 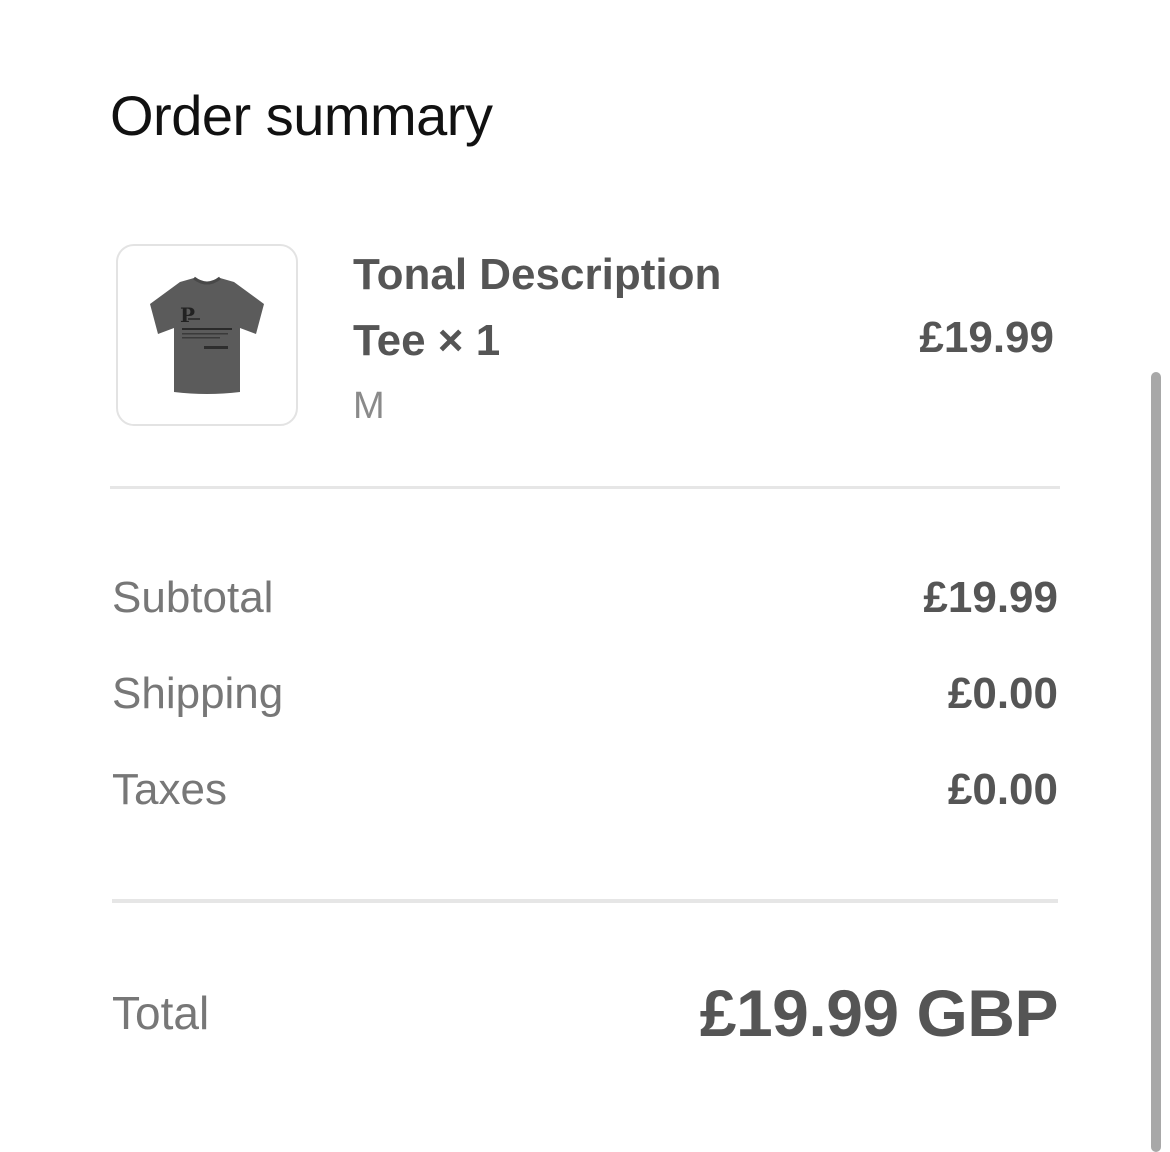 What do you see at coordinates (986, 337) in the screenshot?
I see `product-price: £19.99` at bounding box center [986, 337].